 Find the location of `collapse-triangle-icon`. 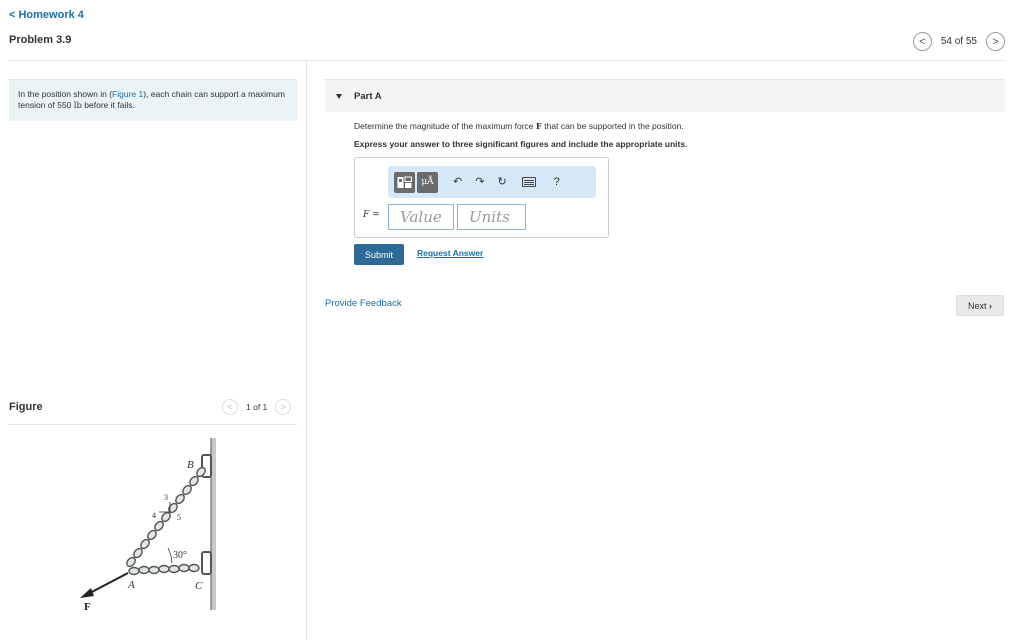

collapse-triangle-icon is located at coordinates (339, 96).